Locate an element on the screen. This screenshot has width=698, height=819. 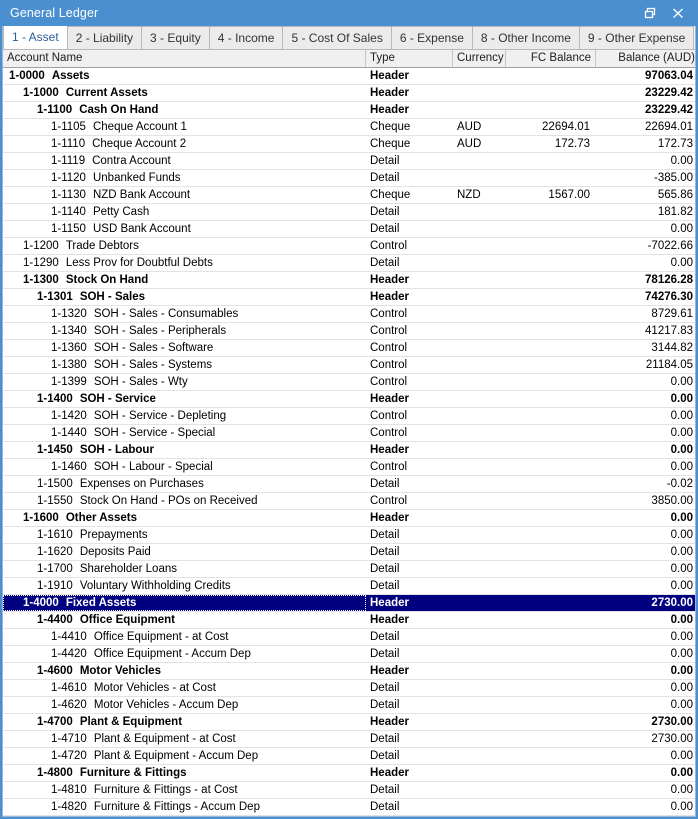
account-name-cell: 1-1620 Deposits Paid is located at coordinates (184, 552).